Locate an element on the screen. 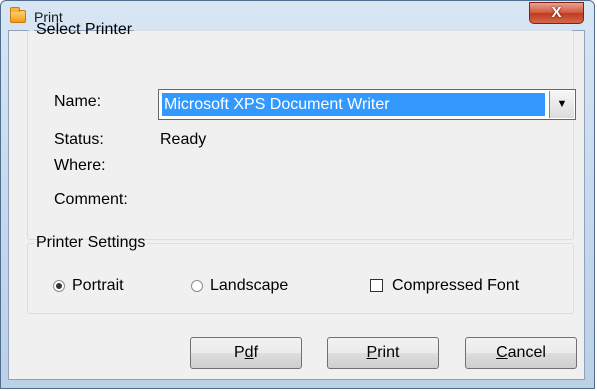 This screenshot has width=597, height=391. folder-icon is located at coordinates (18, 15).